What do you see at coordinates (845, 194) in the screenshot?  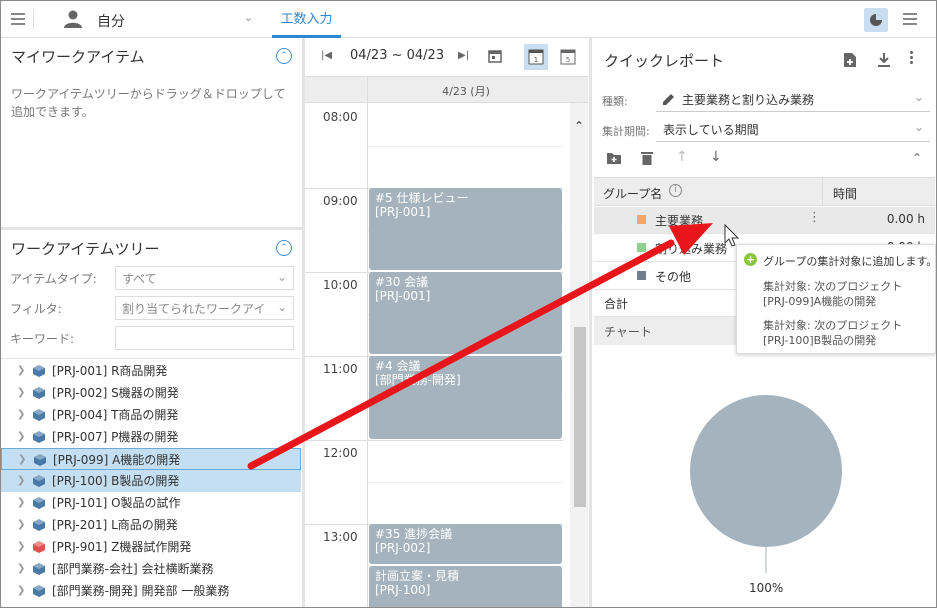 I see `col-time: 時間` at bounding box center [845, 194].